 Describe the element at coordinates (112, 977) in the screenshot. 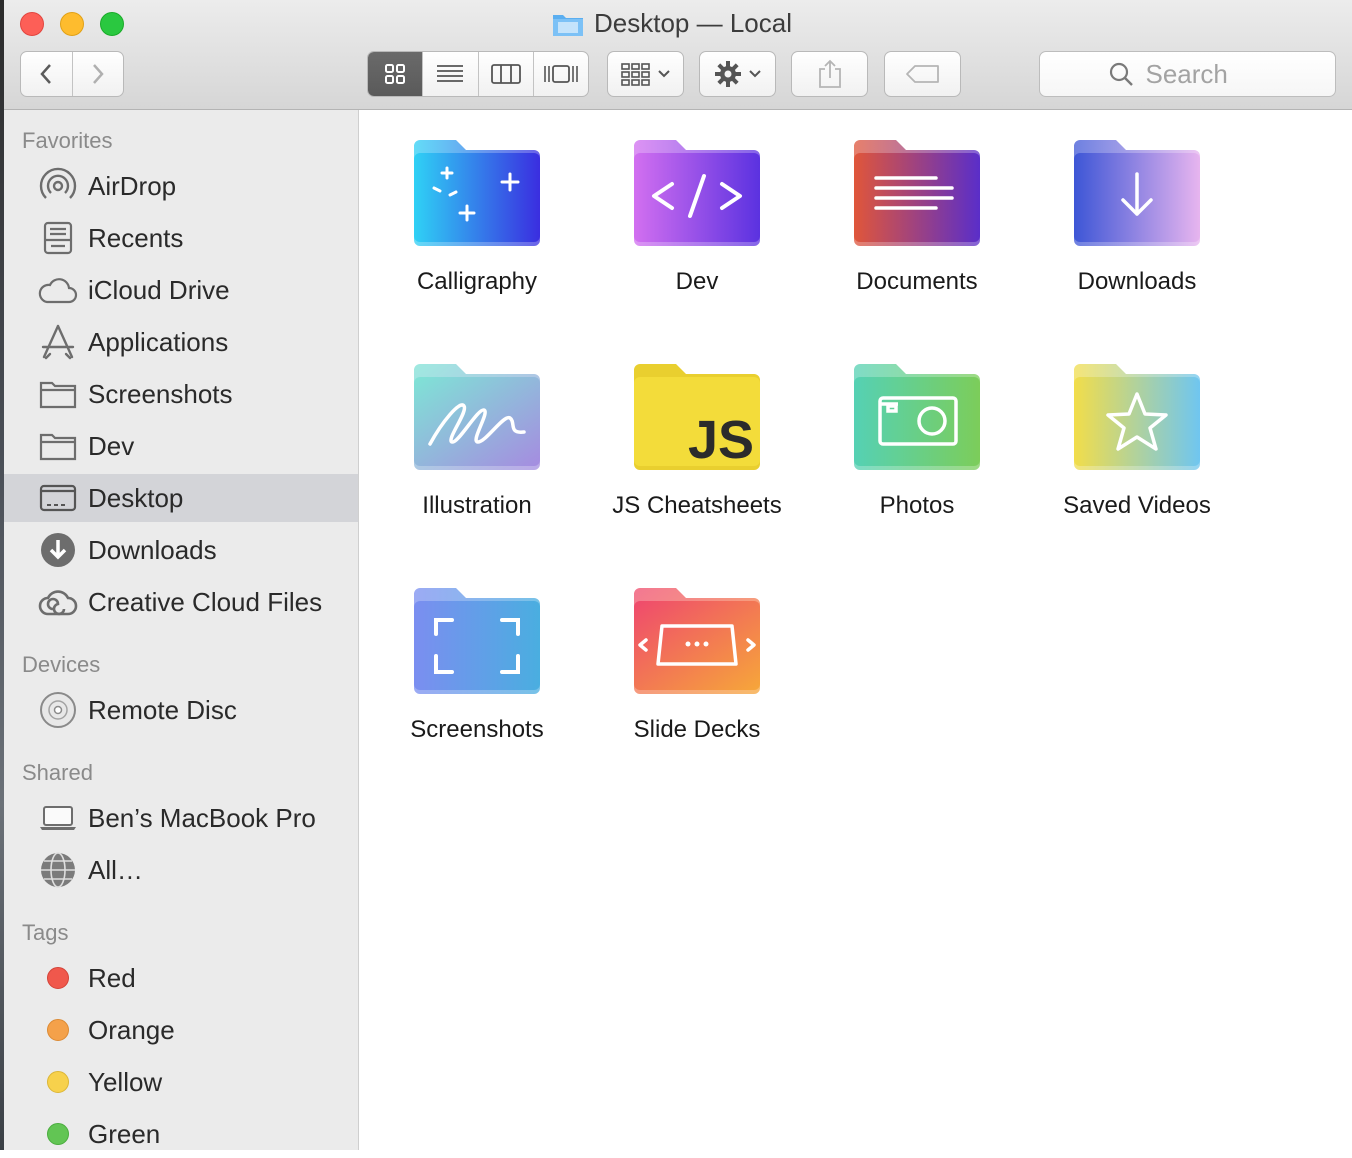

I see `sidebar-item-label: Red` at that location.